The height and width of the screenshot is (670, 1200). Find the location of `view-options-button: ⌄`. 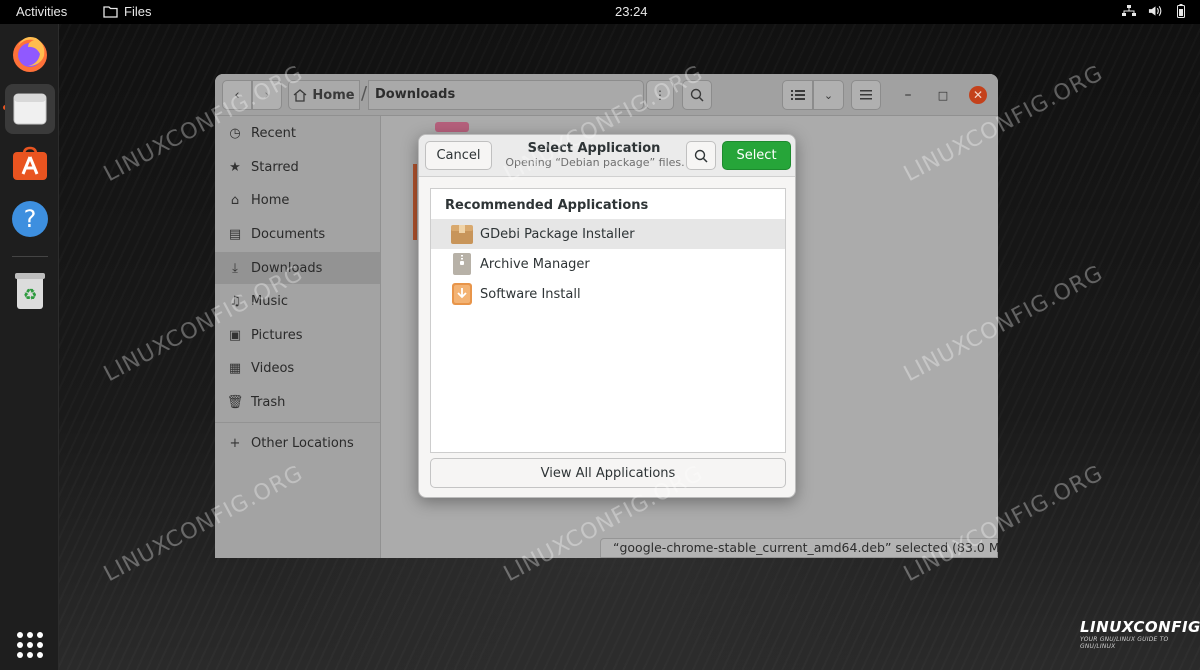

view-options-button: ⌄ is located at coordinates (828, 95).